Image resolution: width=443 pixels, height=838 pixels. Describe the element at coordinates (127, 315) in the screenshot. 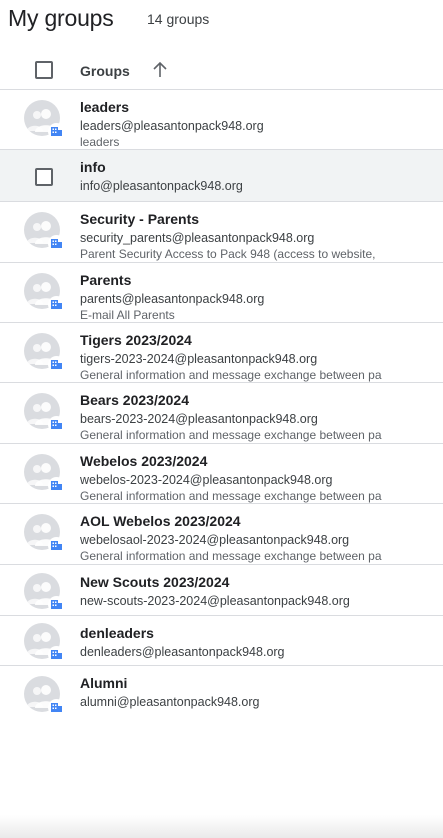

I see `group-description: E-mail All Parents` at that location.